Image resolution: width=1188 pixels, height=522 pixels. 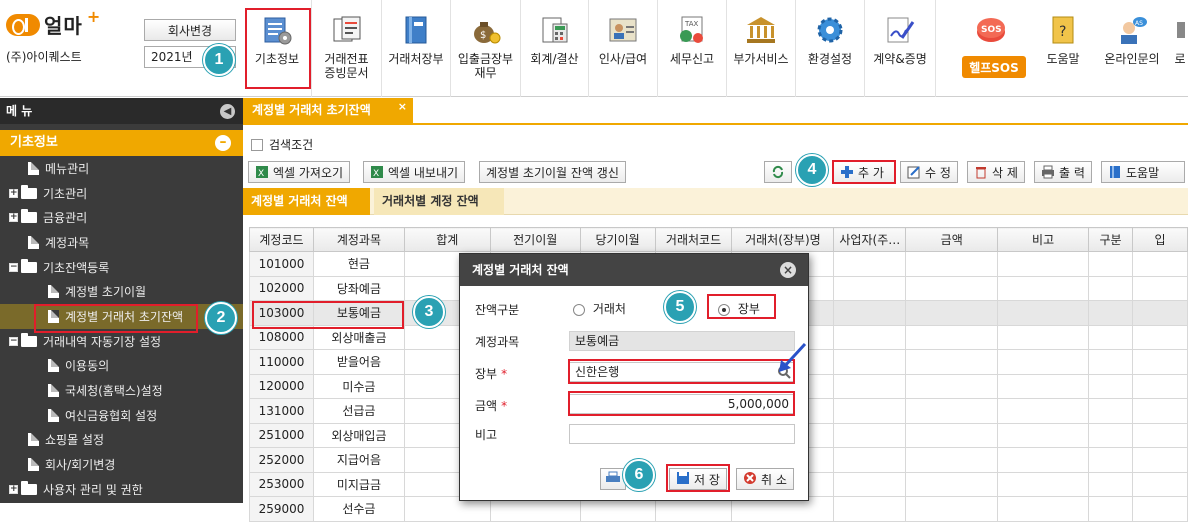 I want to click on sidebar-item-account-carryover: 계정별 초기이월, so click(x=121, y=291).